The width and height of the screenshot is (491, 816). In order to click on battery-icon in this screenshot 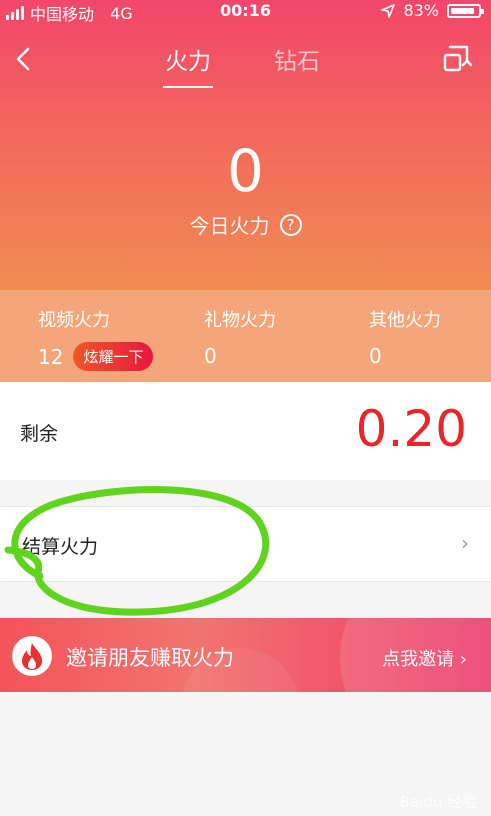, I will do `click(465, 10)`.